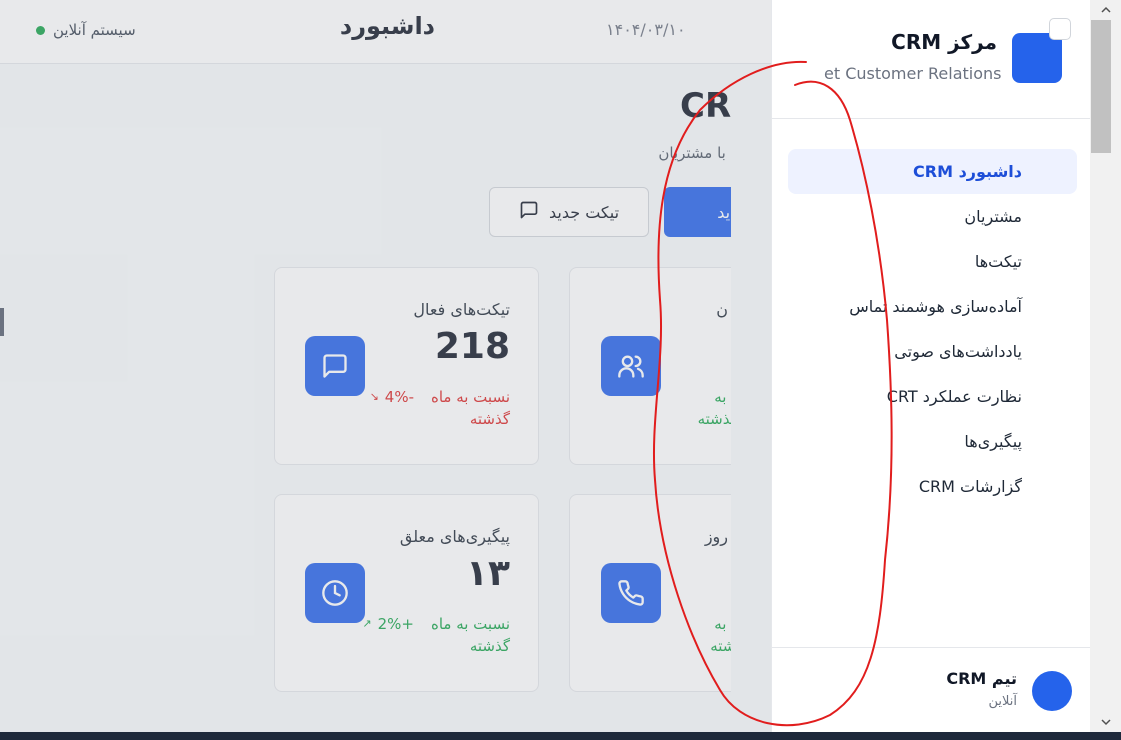 Image resolution: width=1121 pixels, height=740 pixels. I want to click on team-status: آنلاین, so click(1002, 701).